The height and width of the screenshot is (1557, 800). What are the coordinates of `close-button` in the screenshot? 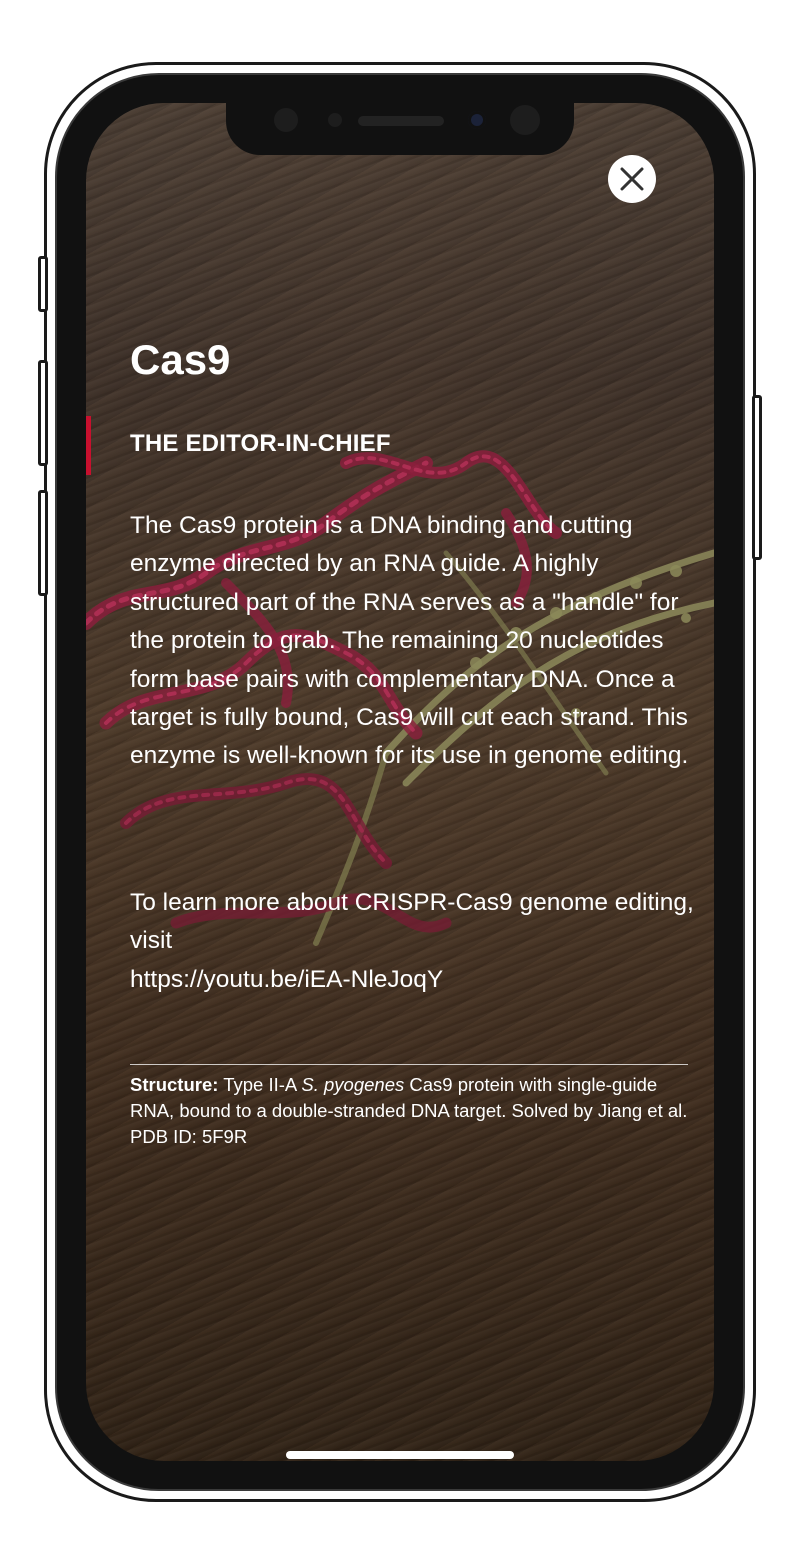 It's located at (632, 179).